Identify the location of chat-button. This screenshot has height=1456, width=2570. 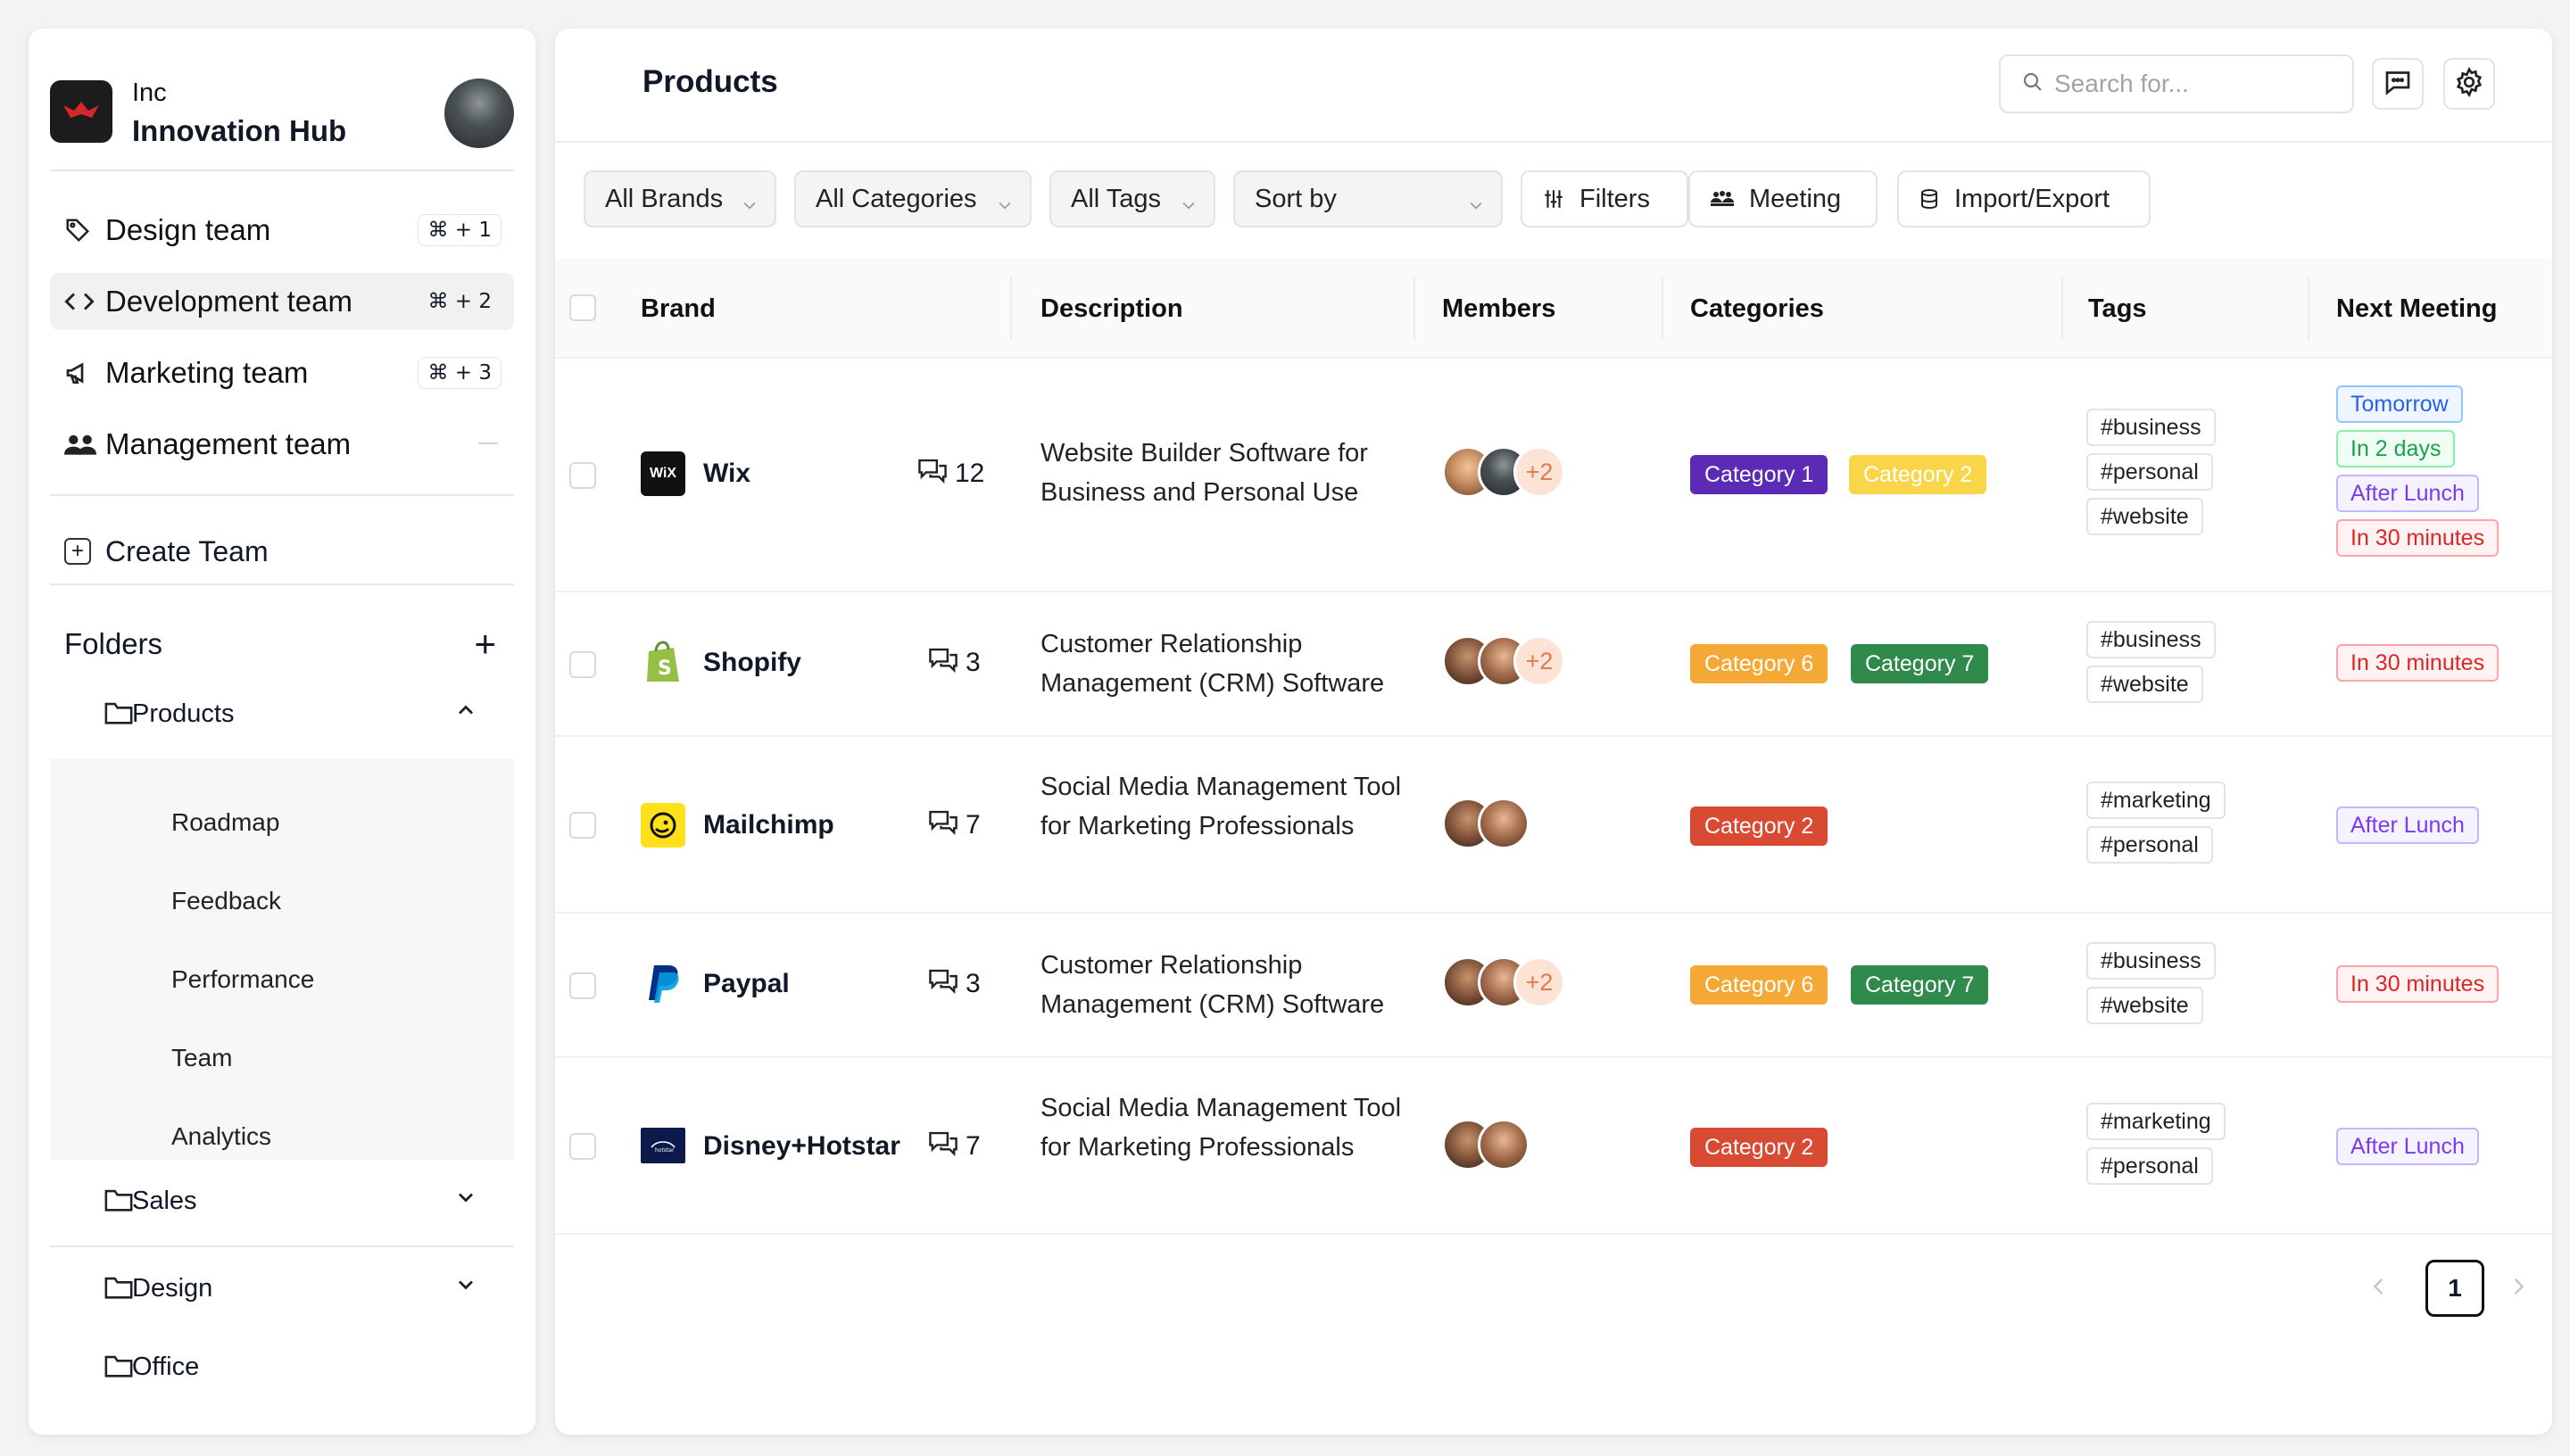
(2398, 84).